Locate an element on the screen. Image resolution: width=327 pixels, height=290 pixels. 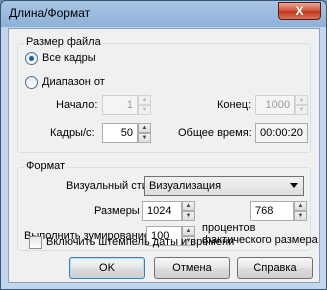
zoom-suffix-line1: процентов is located at coordinates (229, 228).